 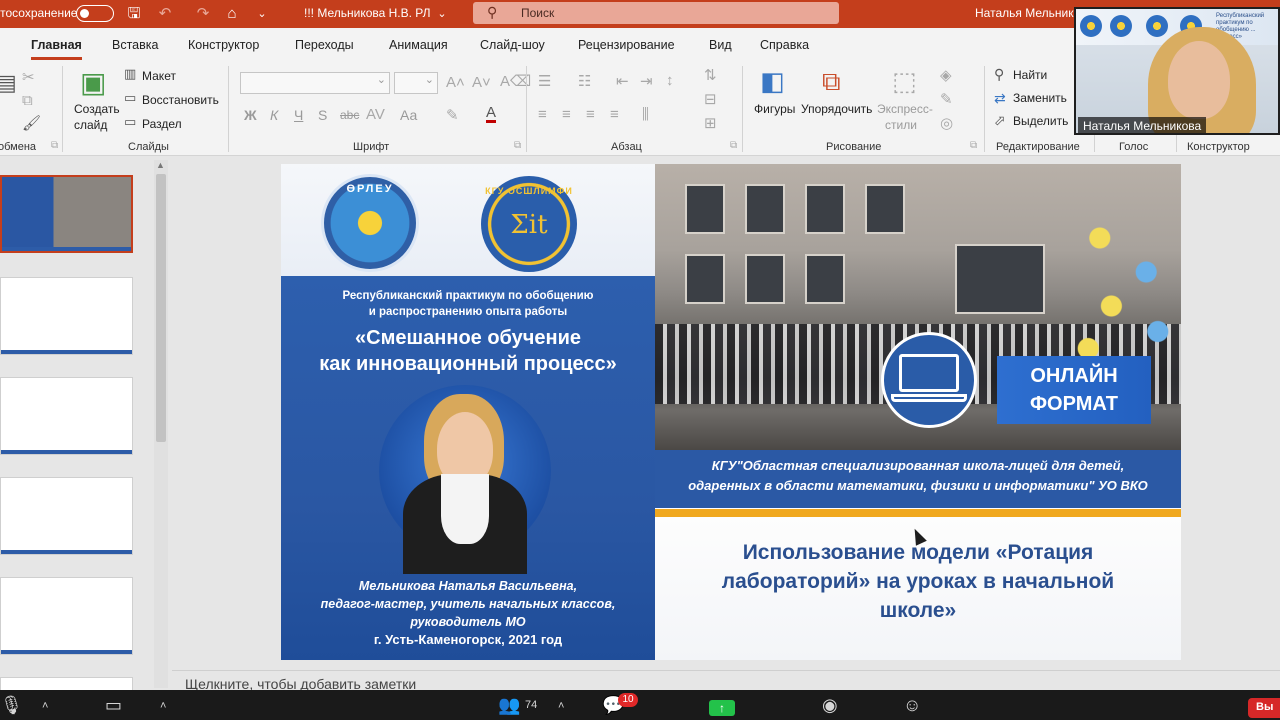 What do you see at coordinates (1264, 708) in the screenshot?
I see `leave-button: Вы` at bounding box center [1264, 708].